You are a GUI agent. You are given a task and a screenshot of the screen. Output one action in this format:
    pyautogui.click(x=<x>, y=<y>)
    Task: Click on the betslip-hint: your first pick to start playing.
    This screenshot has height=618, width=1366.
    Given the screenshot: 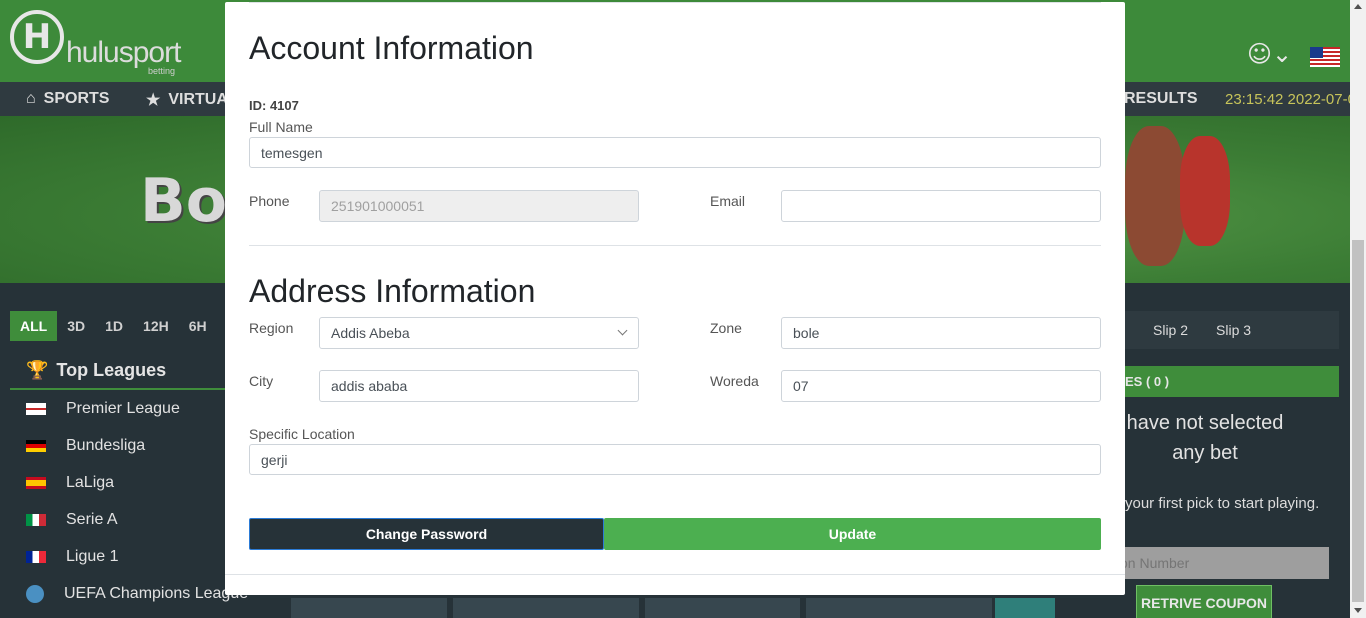 What is the action you would take?
    pyautogui.click(x=1222, y=503)
    